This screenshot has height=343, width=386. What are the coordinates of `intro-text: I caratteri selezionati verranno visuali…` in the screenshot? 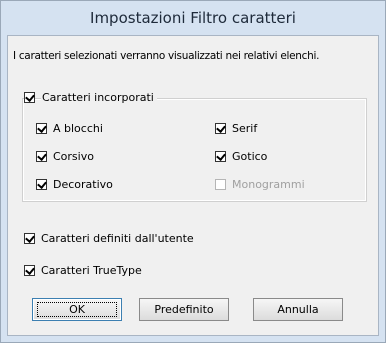 It's located at (166, 56).